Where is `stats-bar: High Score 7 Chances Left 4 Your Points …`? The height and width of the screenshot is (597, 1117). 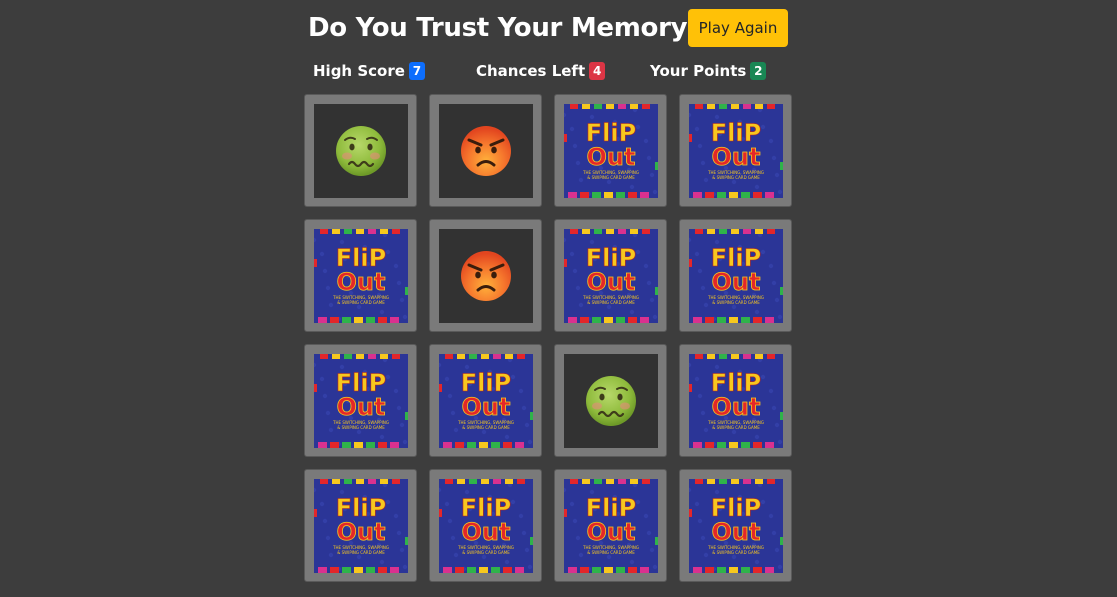 stats-bar: High Score 7 Chances Left 4 Your Points … is located at coordinates (558, 72).